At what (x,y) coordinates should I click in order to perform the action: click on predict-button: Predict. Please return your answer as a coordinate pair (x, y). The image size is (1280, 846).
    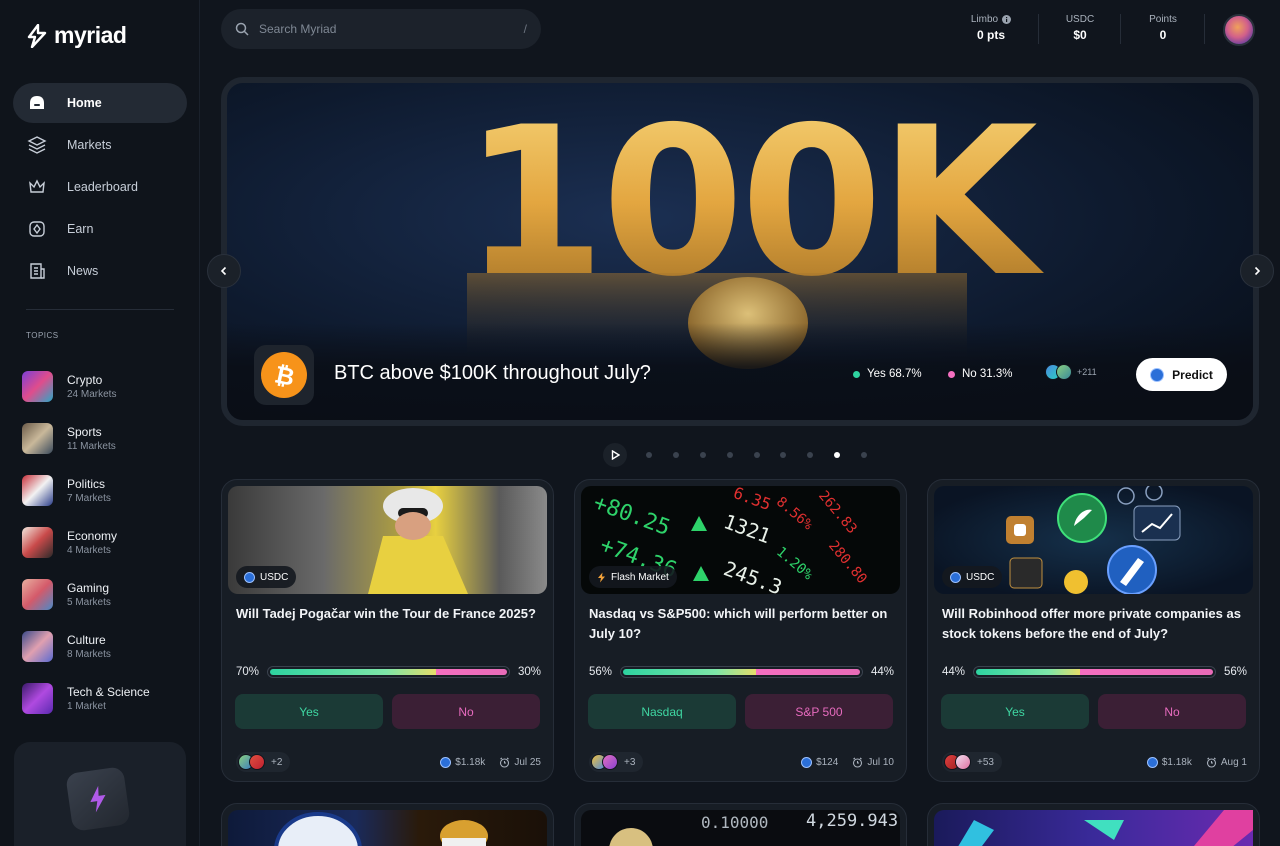
    Looking at the image, I should click on (1181, 374).